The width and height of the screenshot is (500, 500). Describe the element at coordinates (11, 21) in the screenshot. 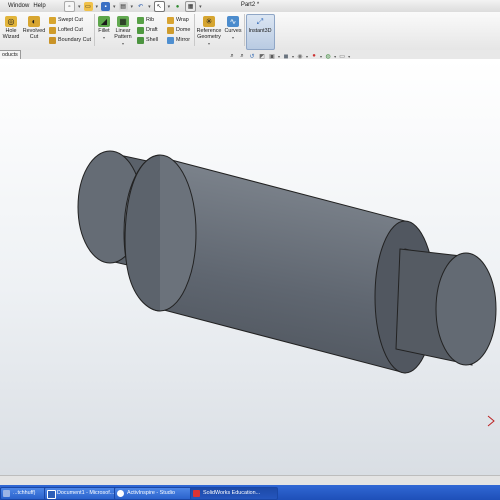

I see `hole-wizard-icon: ◎` at that location.